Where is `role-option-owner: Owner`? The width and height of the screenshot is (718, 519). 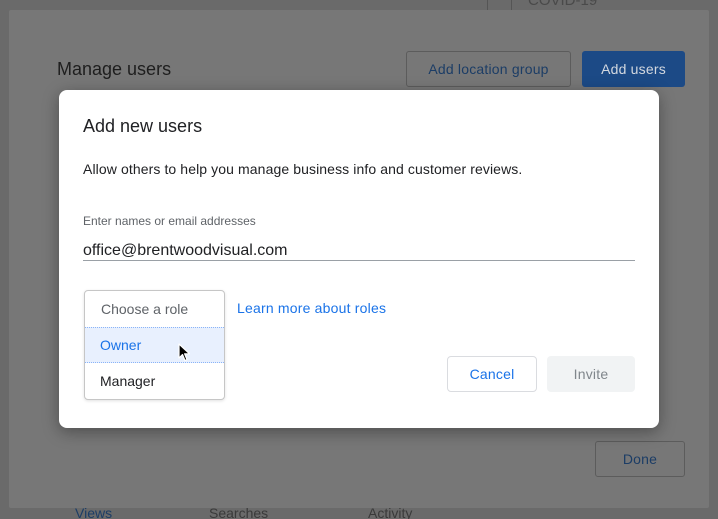 role-option-owner: Owner is located at coordinates (154, 345).